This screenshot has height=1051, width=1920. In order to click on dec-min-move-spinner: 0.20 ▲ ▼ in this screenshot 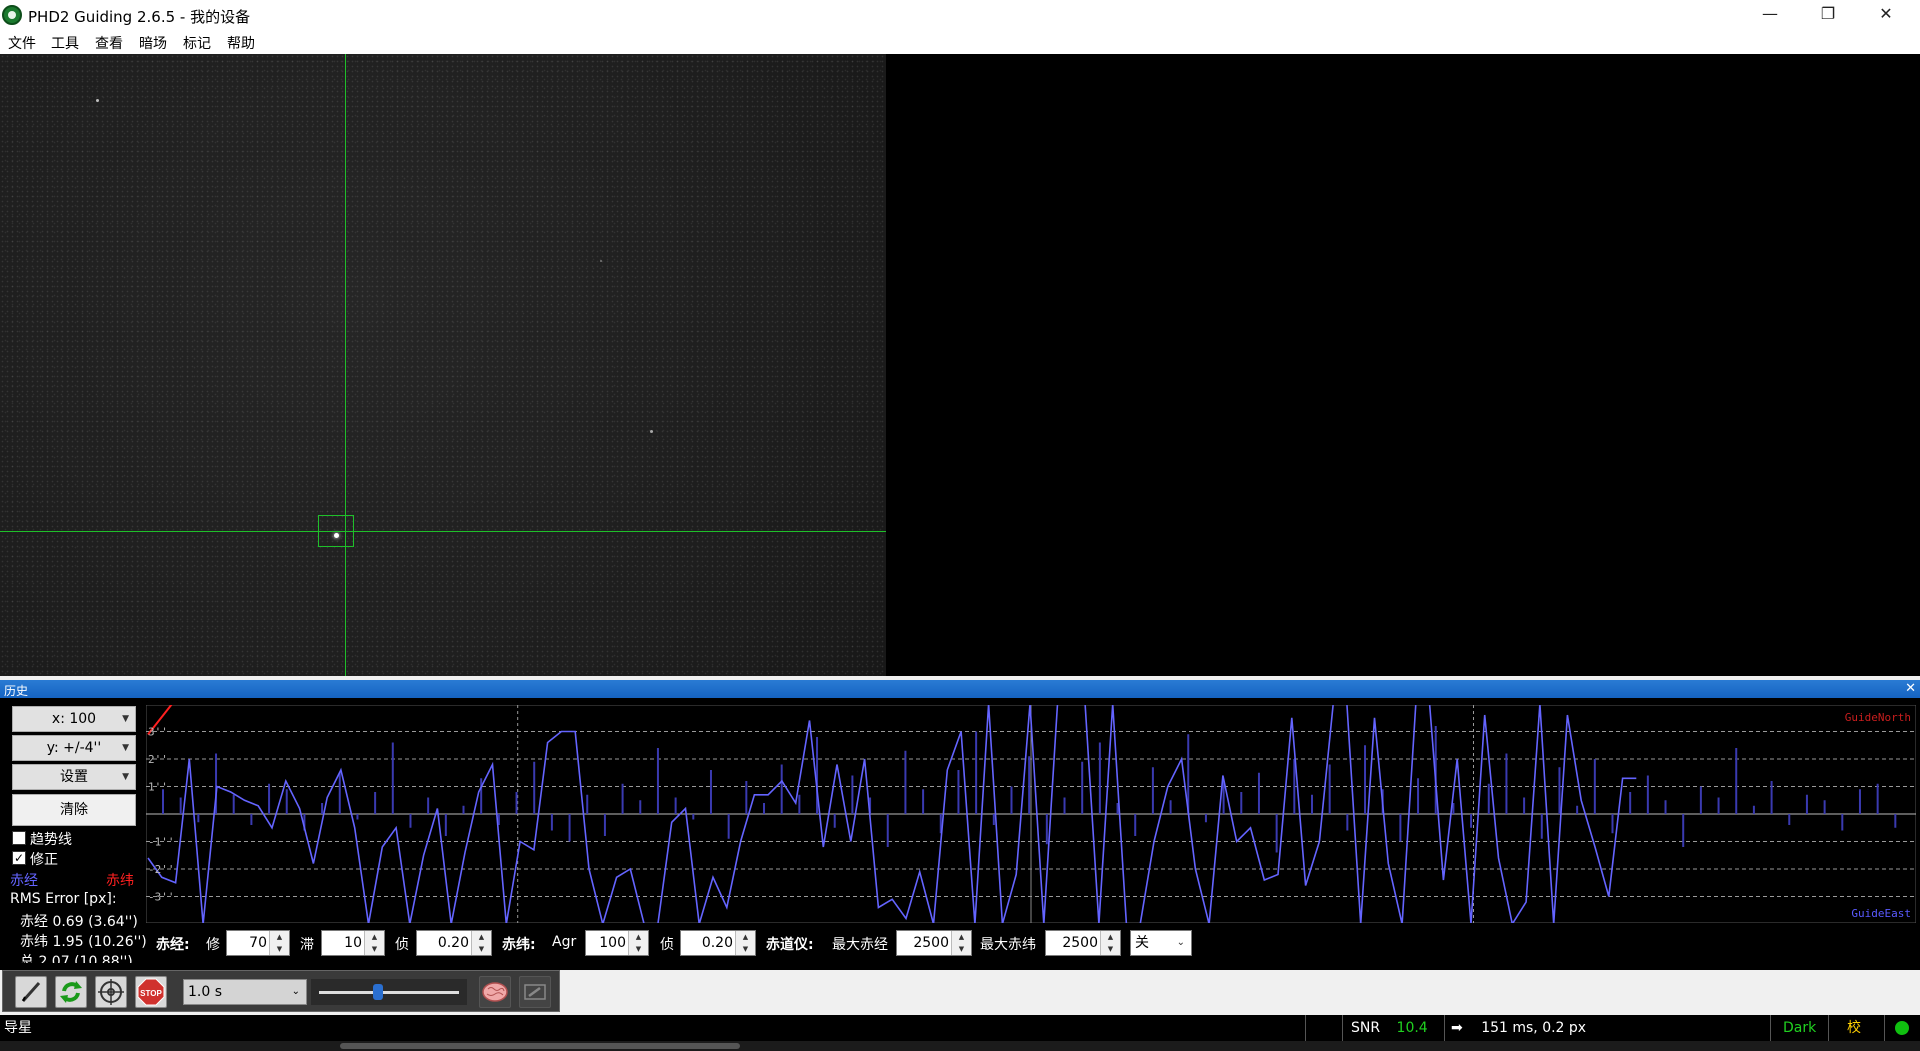, I will do `click(718, 943)`.